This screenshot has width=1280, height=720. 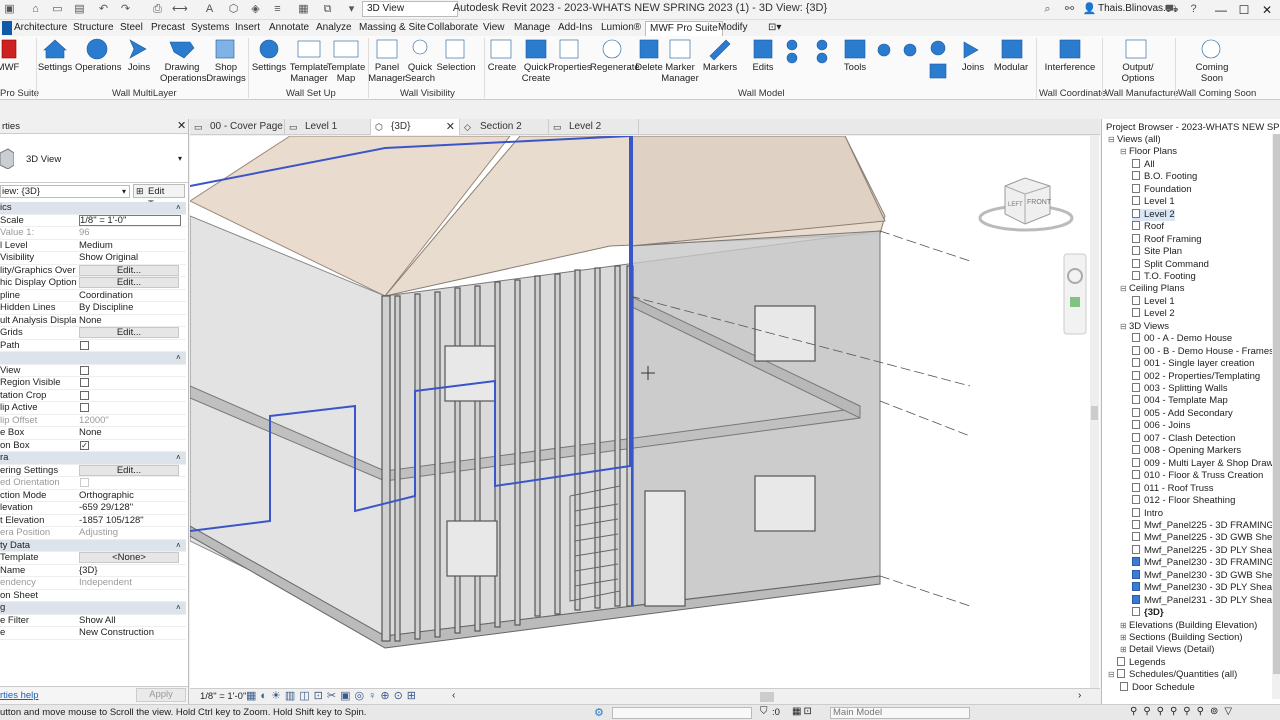 I want to click on filter-icon: ⛉, so click(x=764, y=711).